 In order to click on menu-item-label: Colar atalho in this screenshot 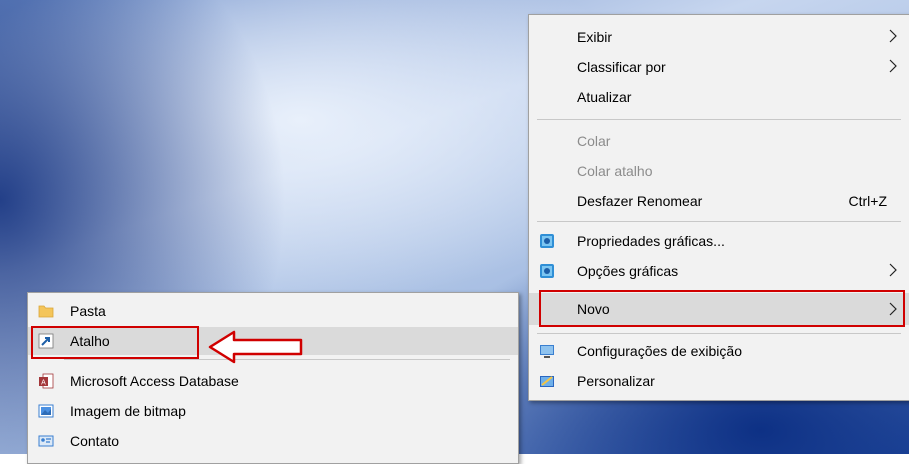, I will do `click(615, 171)`.